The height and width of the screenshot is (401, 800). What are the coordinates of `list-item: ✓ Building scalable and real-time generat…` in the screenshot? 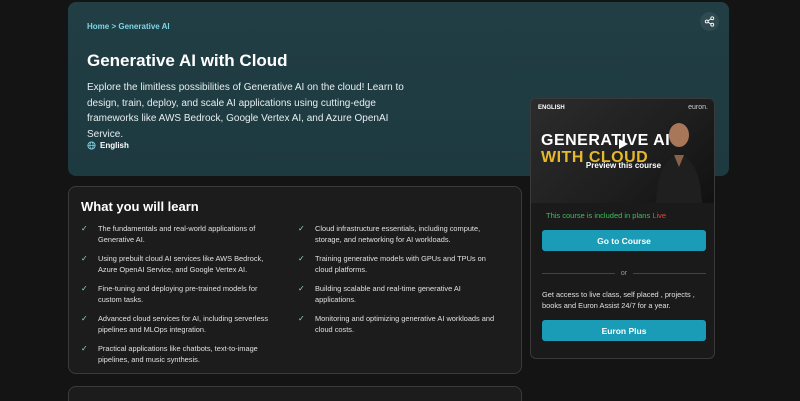 It's located at (379, 294).